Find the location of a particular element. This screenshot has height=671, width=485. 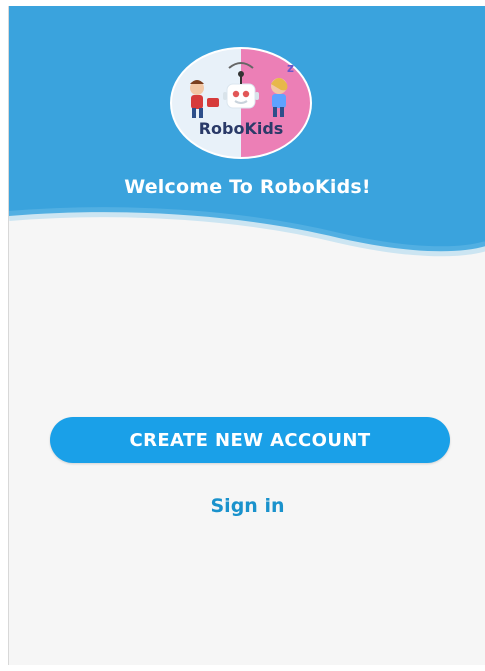

create-new-account-button: CREATE NEW ACCOUNT is located at coordinates (250, 440).